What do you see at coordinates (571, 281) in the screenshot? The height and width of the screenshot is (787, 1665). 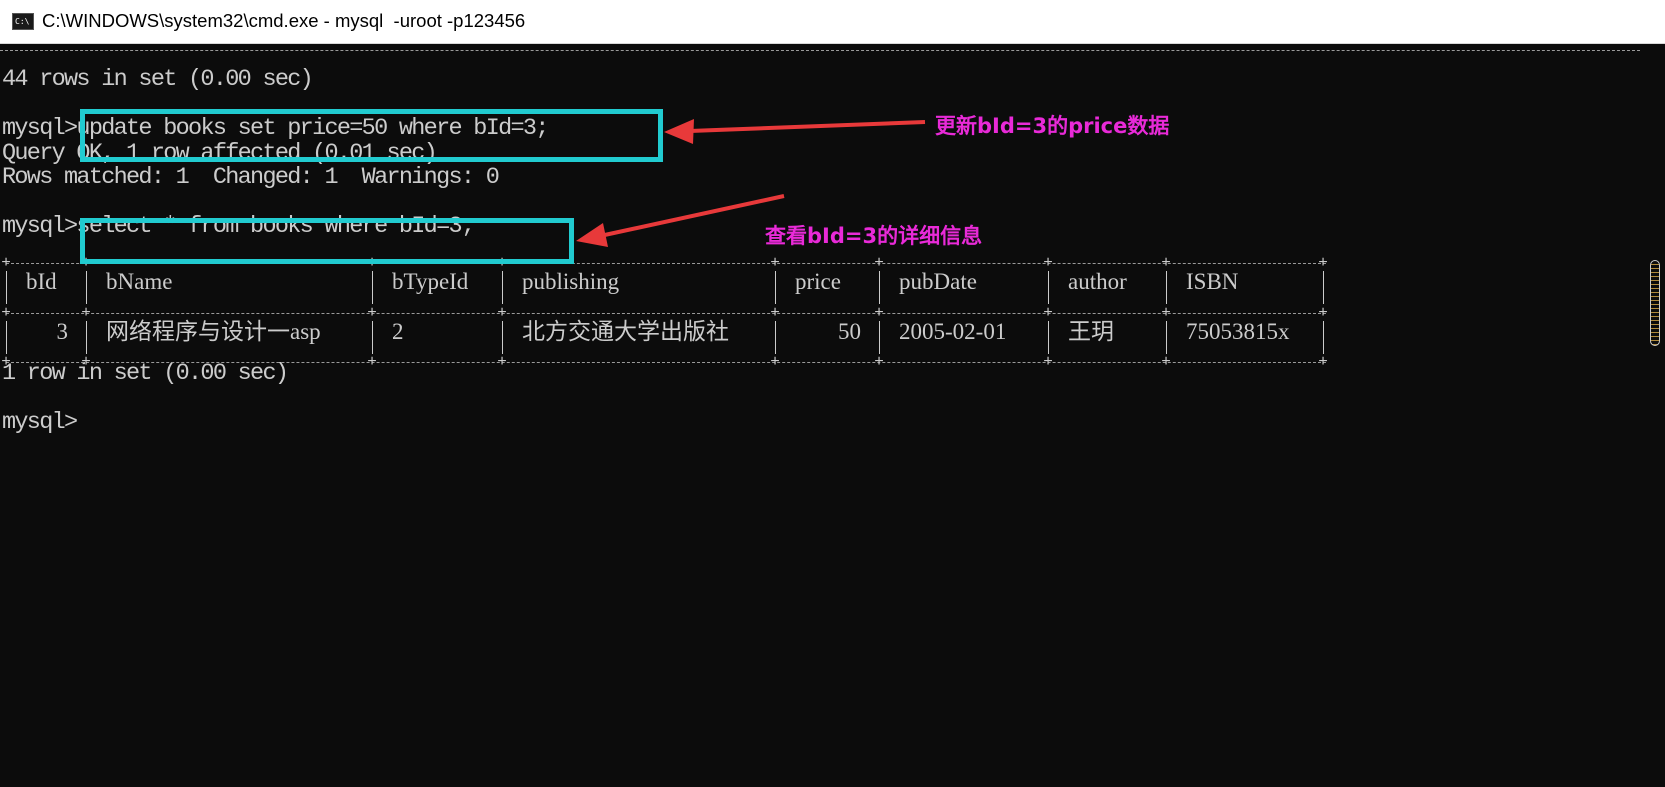 I see `column-header-publishing: publishing` at bounding box center [571, 281].